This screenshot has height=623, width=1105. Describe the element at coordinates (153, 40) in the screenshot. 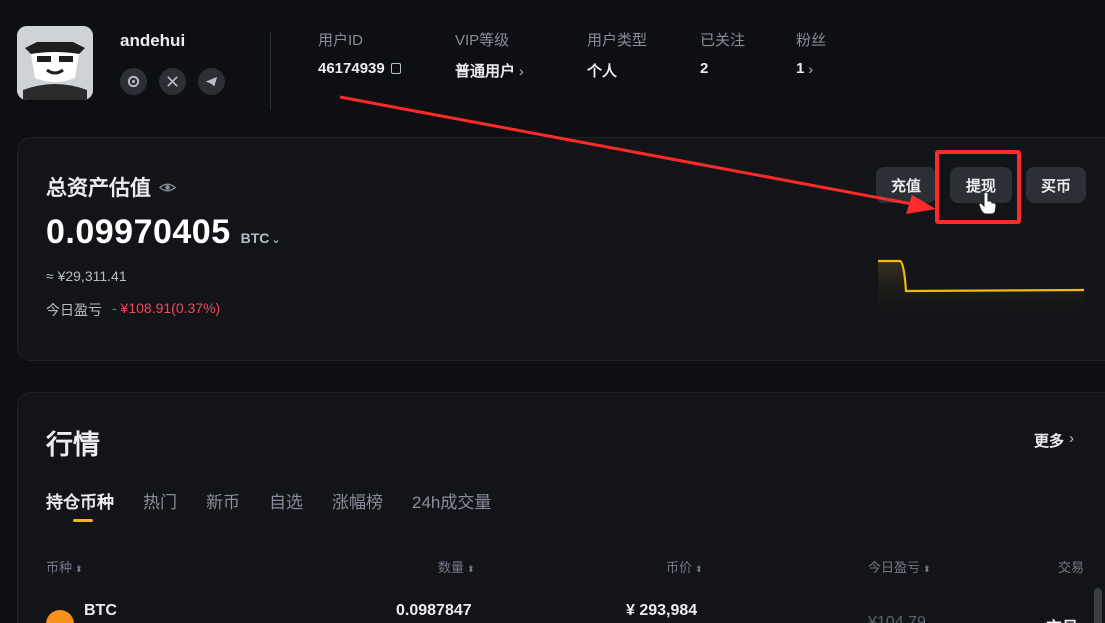

I see `username: andehui` at that location.